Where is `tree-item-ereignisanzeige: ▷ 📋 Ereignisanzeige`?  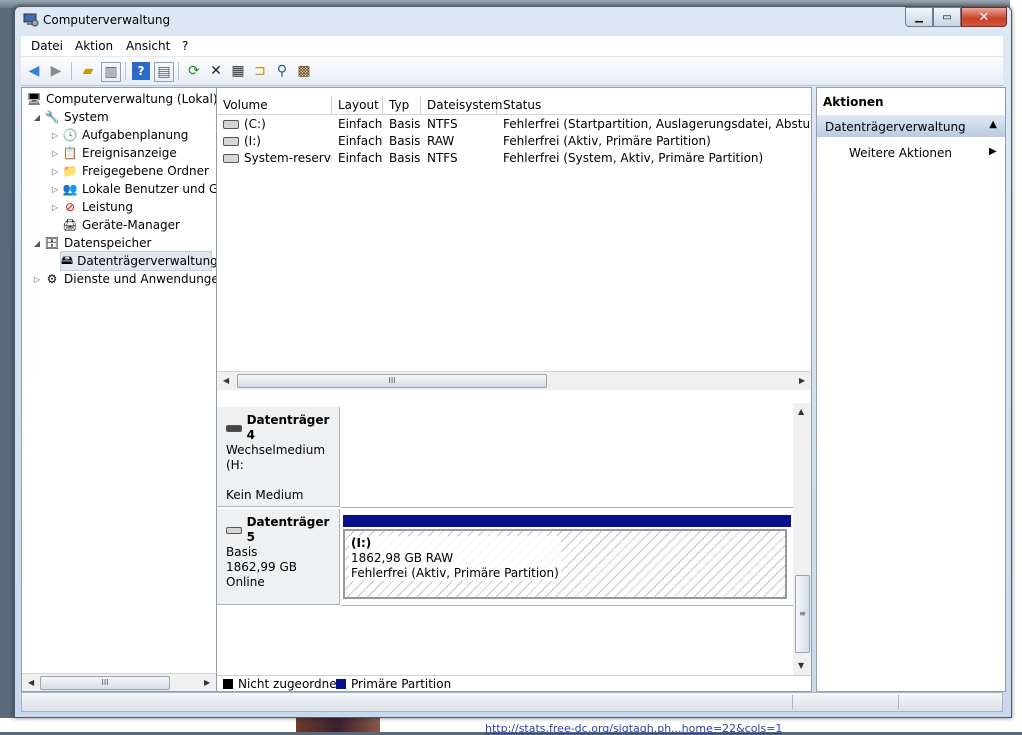
tree-item-ereignisanzeige: ▷ 📋 Ereignisanzeige is located at coordinates (113, 153).